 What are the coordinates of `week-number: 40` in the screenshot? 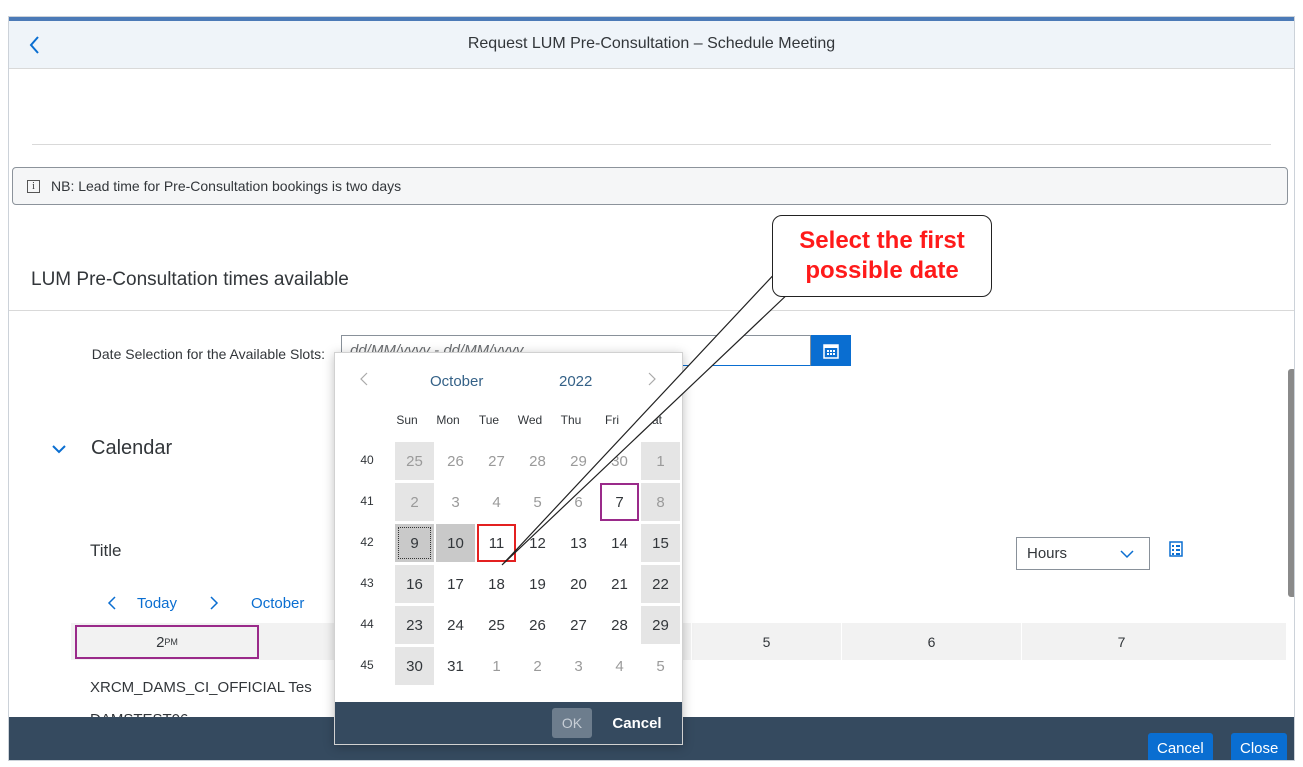 It's located at (367, 460).